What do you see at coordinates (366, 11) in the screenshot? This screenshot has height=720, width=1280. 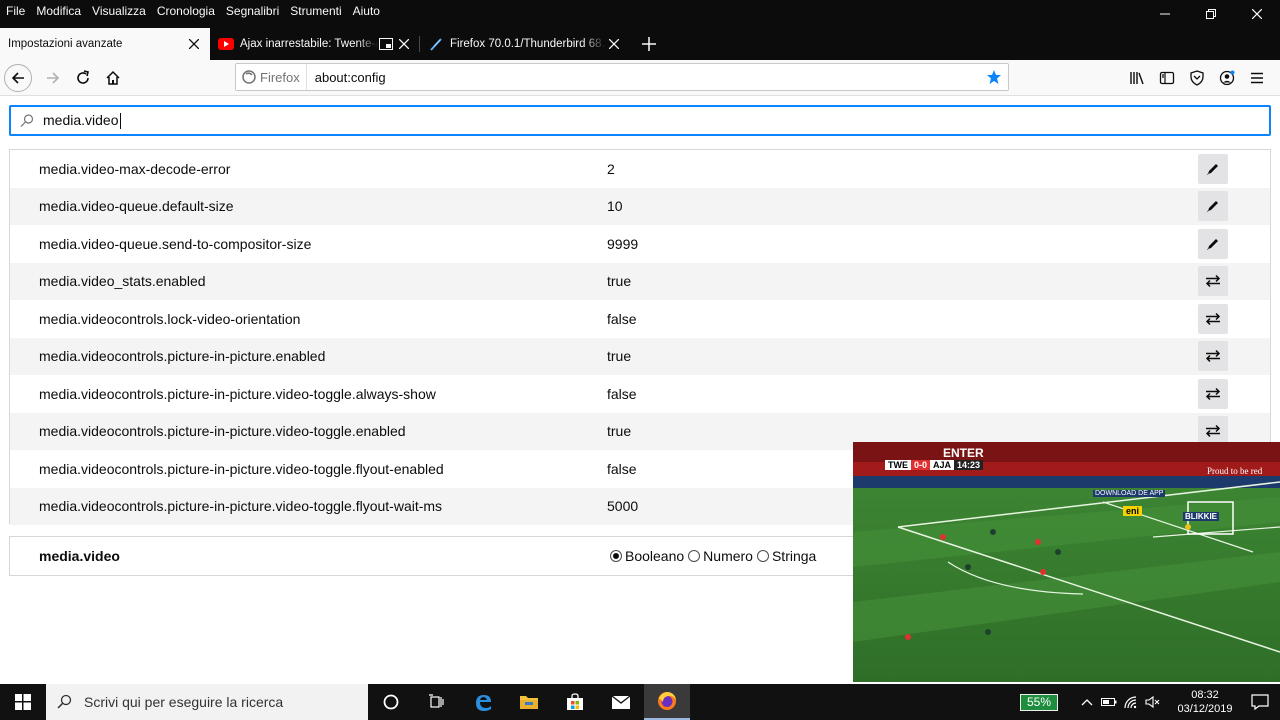 I see `menu-aiuto: Aiuto` at bounding box center [366, 11].